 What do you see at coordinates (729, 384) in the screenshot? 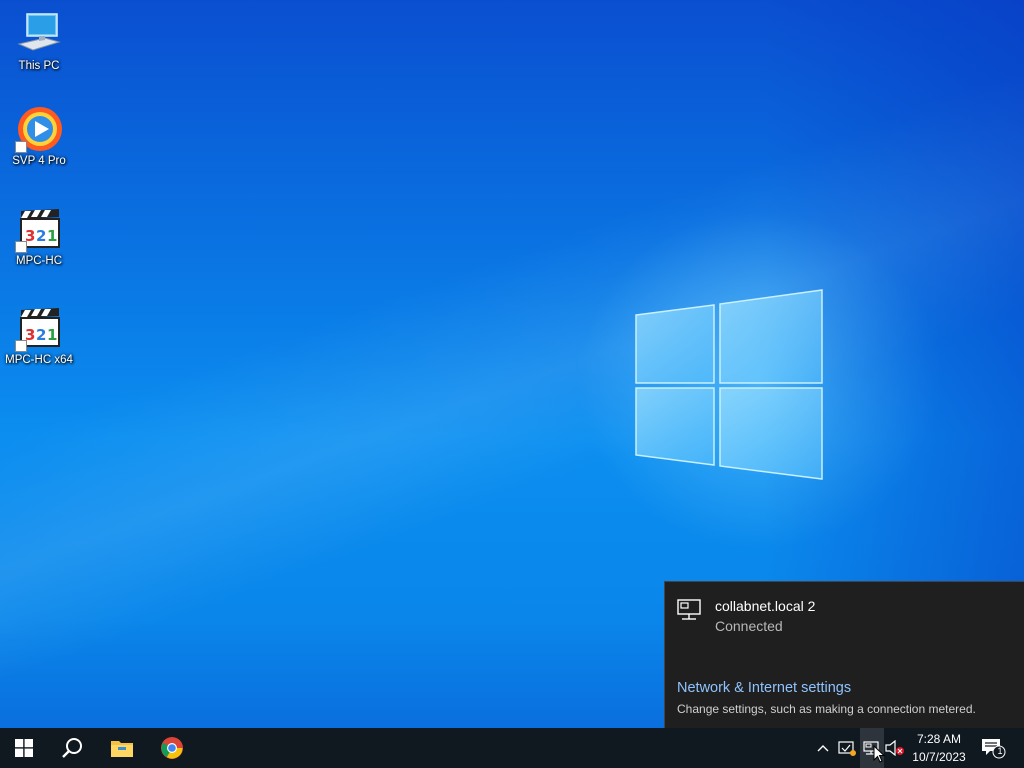
I see `windows-logo-wallpaper` at bounding box center [729, 384].